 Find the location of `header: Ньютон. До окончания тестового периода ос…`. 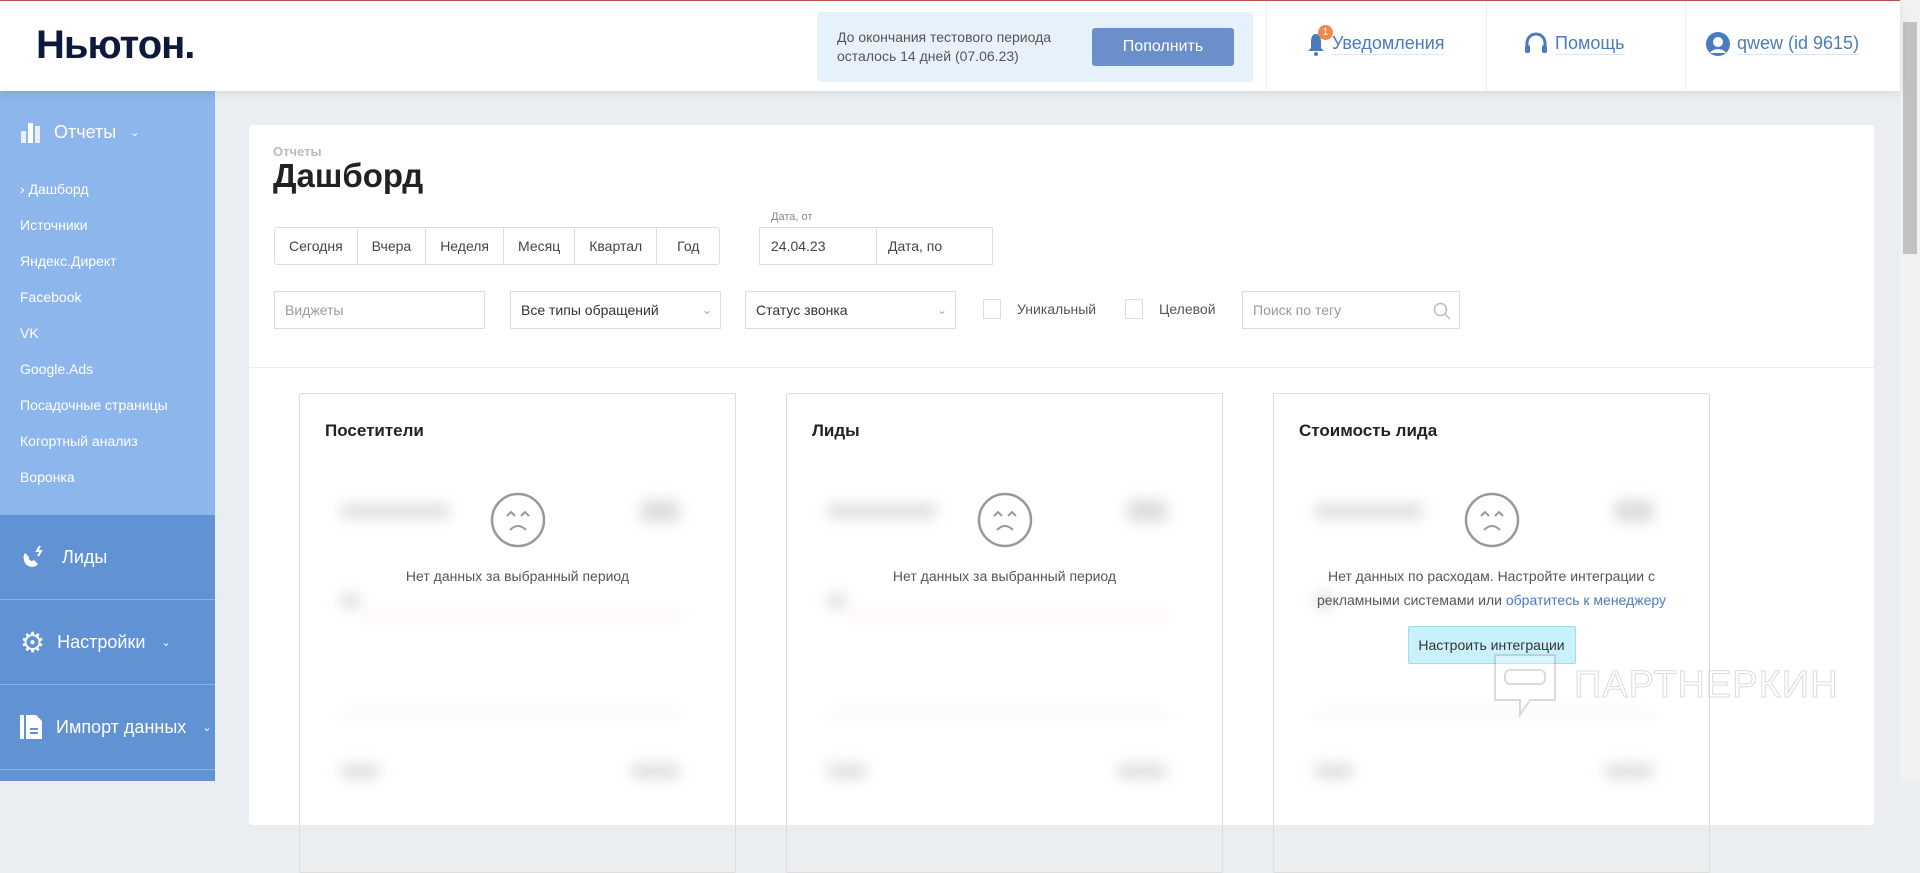

header: Ньютон. До окончания тестового периода ос… is located at coordinates (950, 46).